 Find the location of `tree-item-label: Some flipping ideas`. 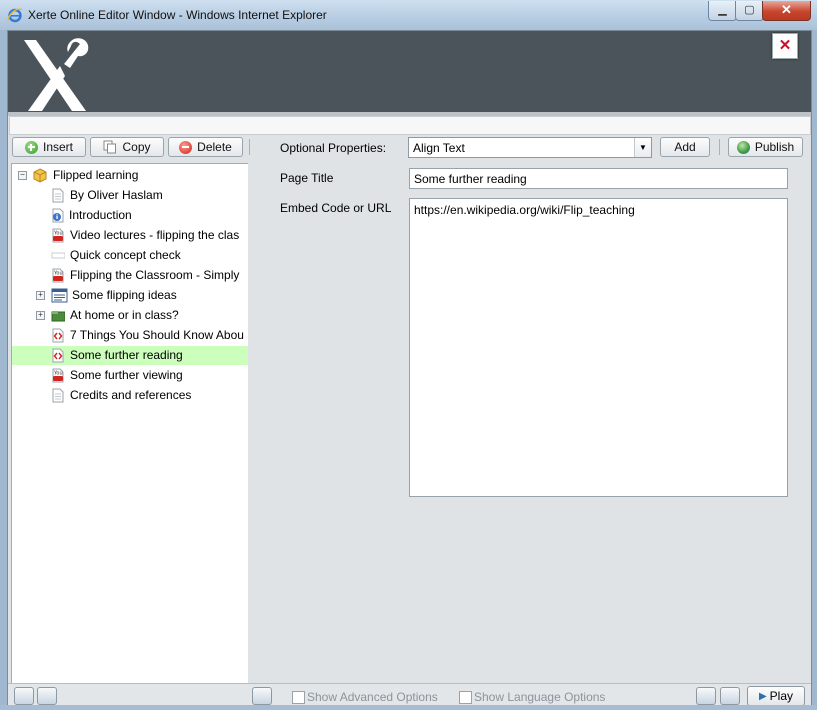

tree-item-label: Some flipping ideas is located at coordinates (124, 295).